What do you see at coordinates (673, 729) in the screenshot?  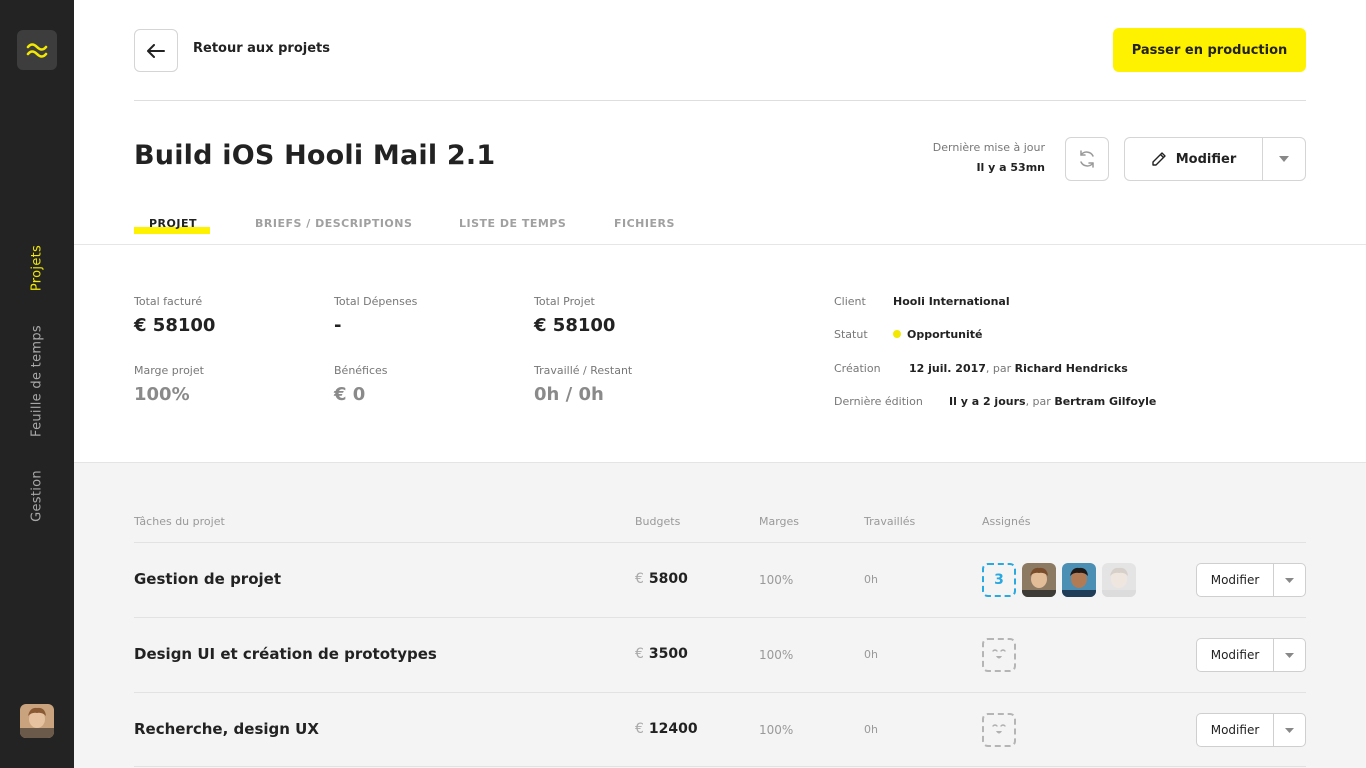 I see `budget-value: 12400` at bounding box center [673, 729].